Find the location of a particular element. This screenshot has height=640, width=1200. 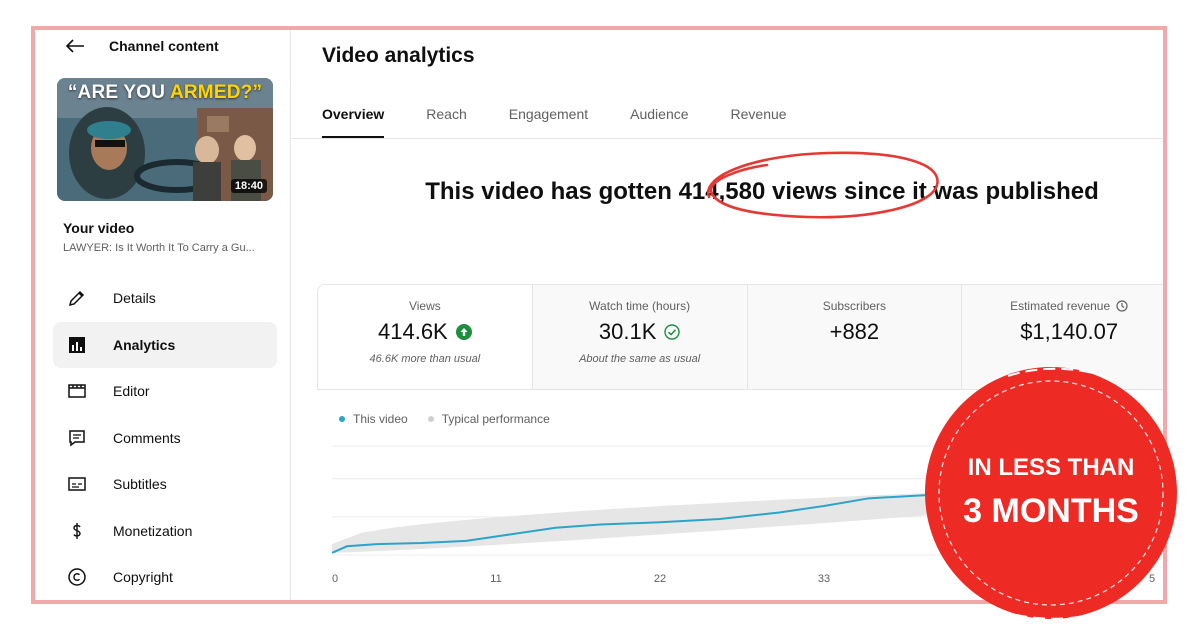

sidebar-item-subtitles: Subtitles is located at coordinates (165, 484).